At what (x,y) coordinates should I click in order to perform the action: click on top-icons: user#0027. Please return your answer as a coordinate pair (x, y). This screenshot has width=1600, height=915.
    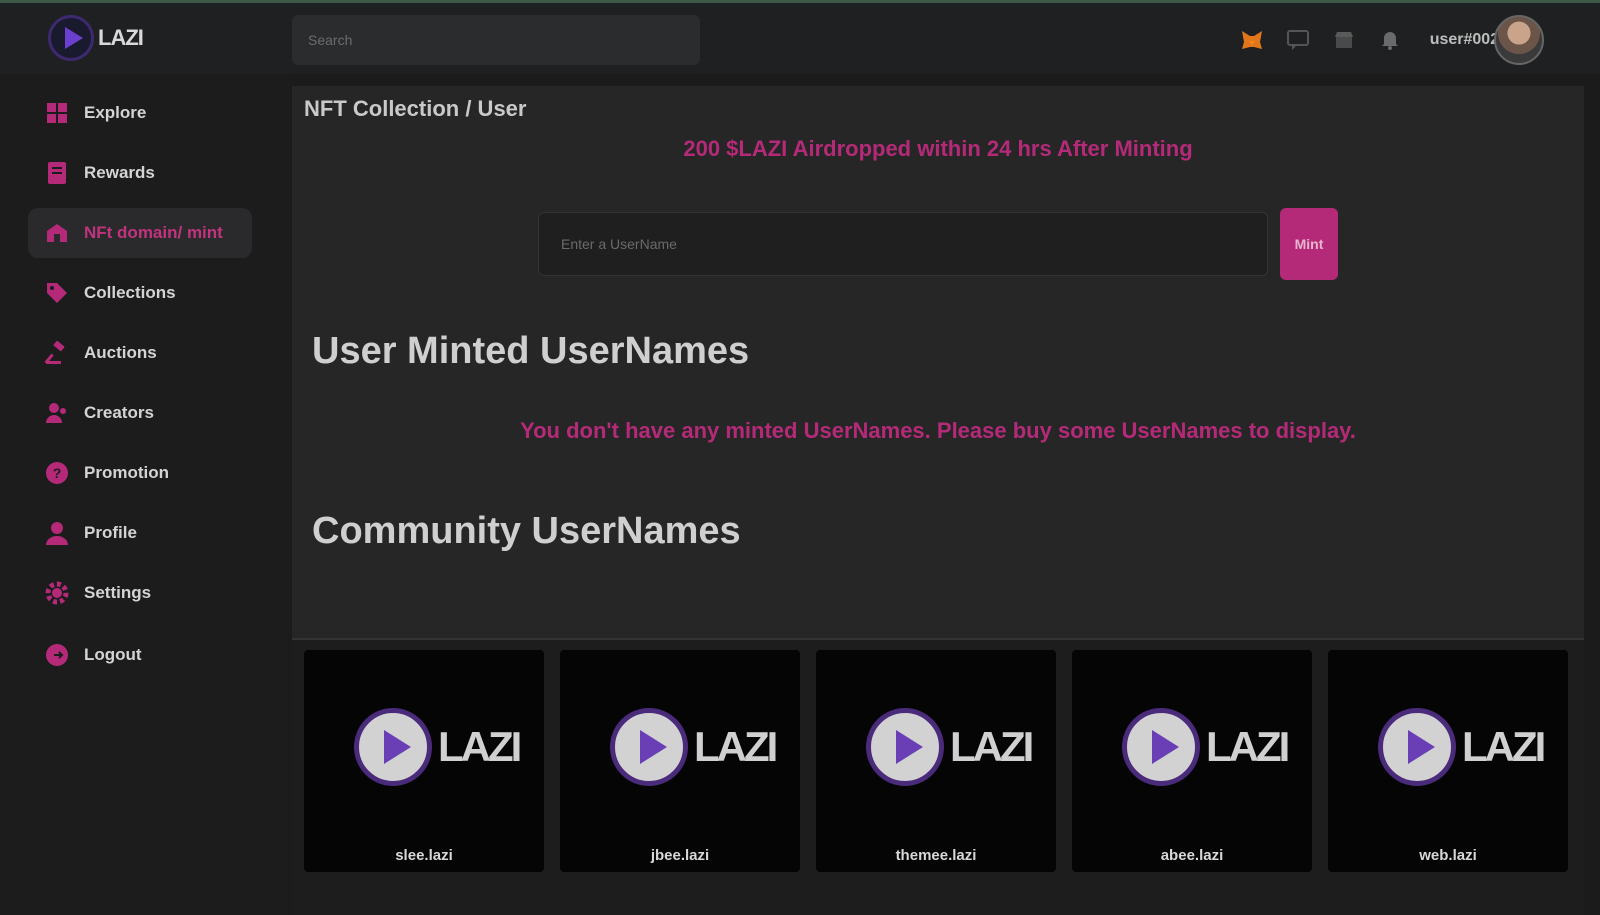
    Looking at the image, I should click on (1374, 40).